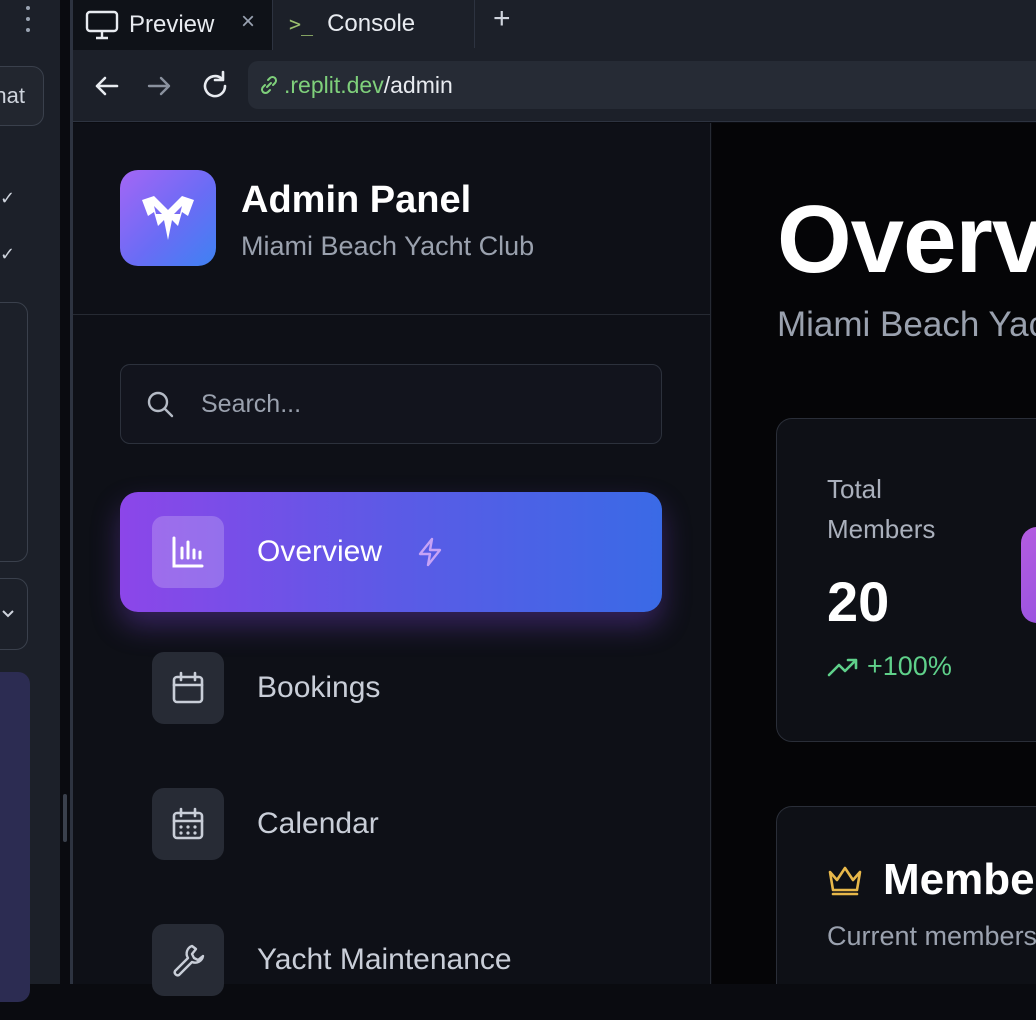 This screenshot has height=1020, width=1036. I want to click on browser-chrome: Preview × >_ Console + .replit.dev/admin, so click(554, 61).